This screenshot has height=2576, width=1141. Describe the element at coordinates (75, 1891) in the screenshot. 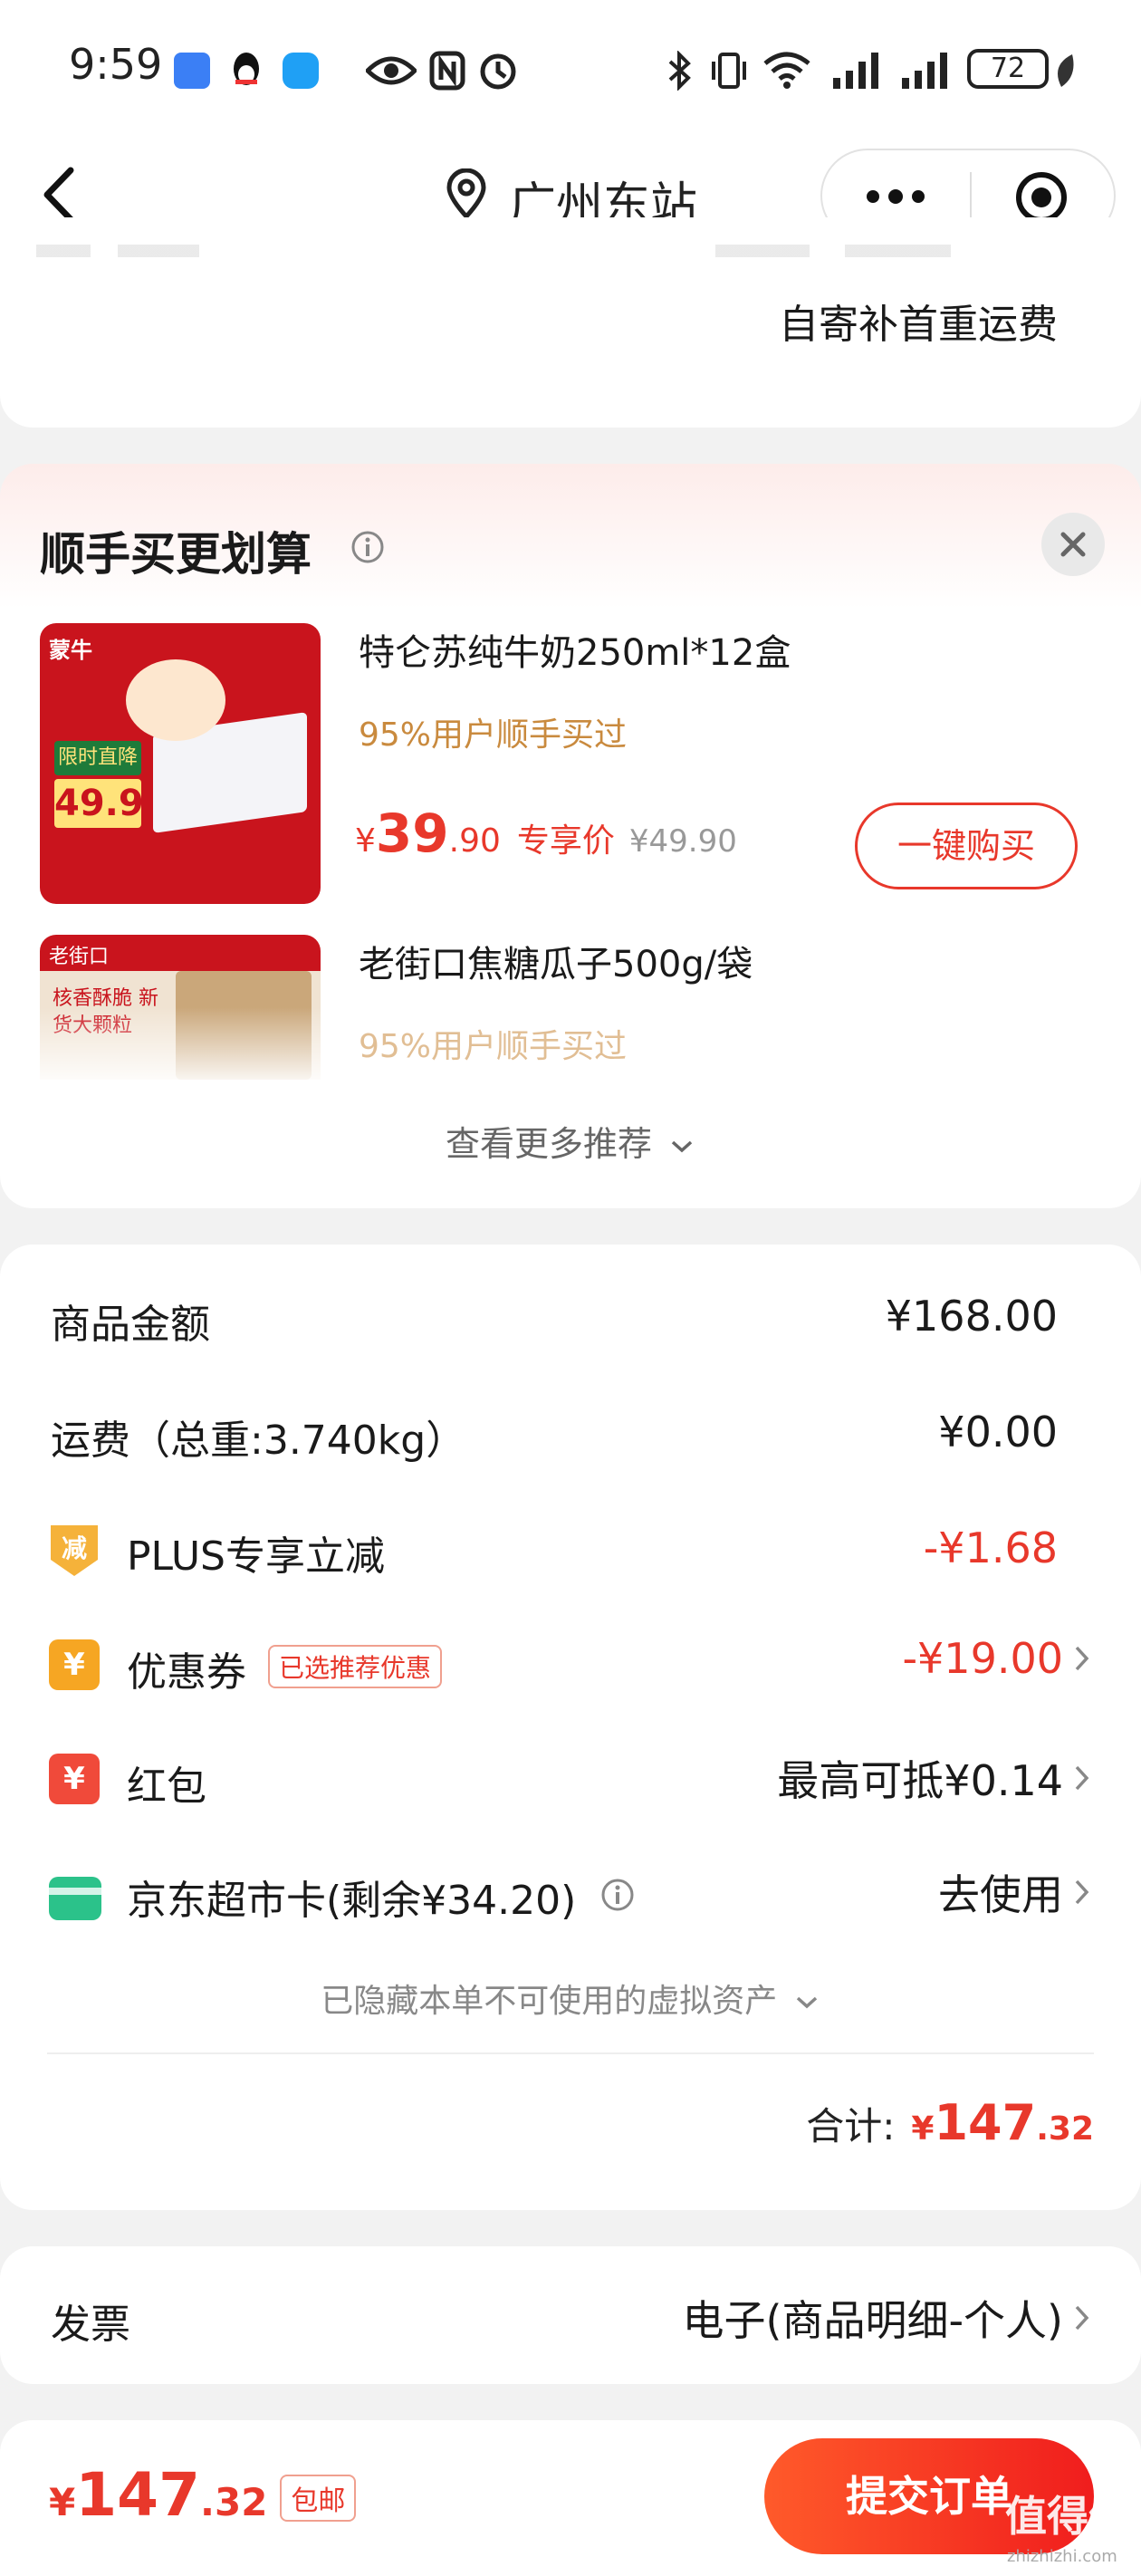

I see `card-stripe` at that location.